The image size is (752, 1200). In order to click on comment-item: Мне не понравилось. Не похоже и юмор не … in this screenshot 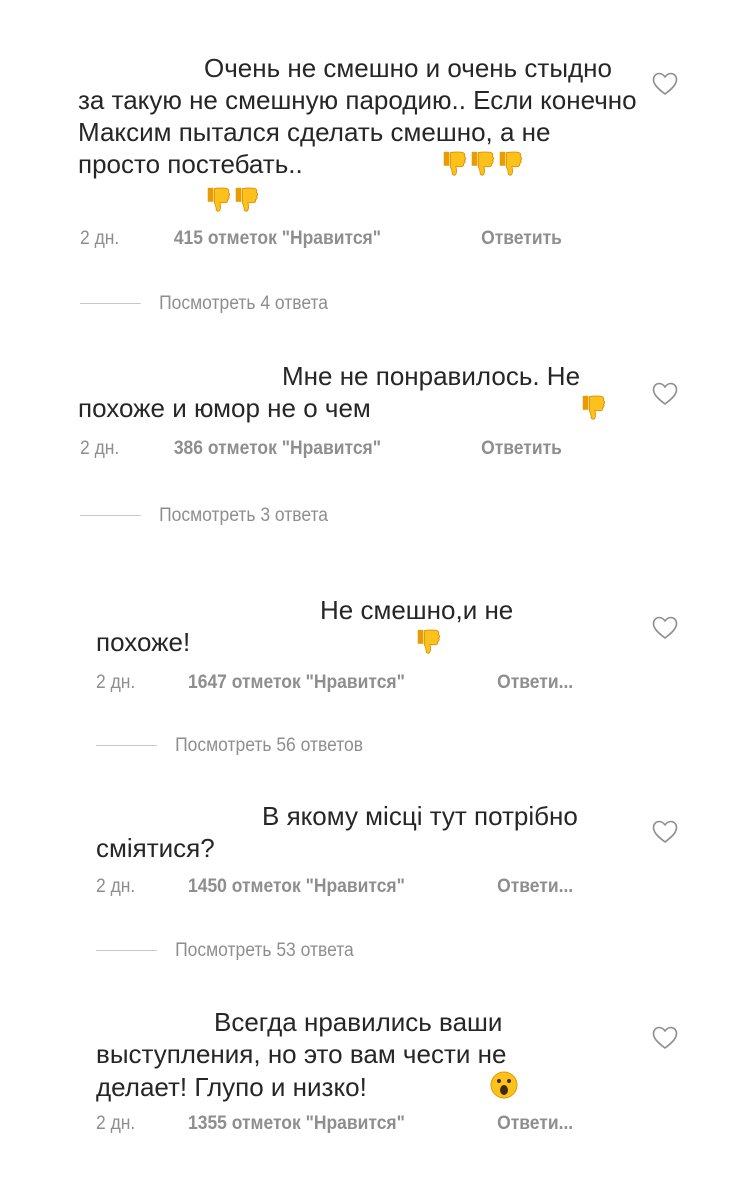, I will do `click(348, 394)`.